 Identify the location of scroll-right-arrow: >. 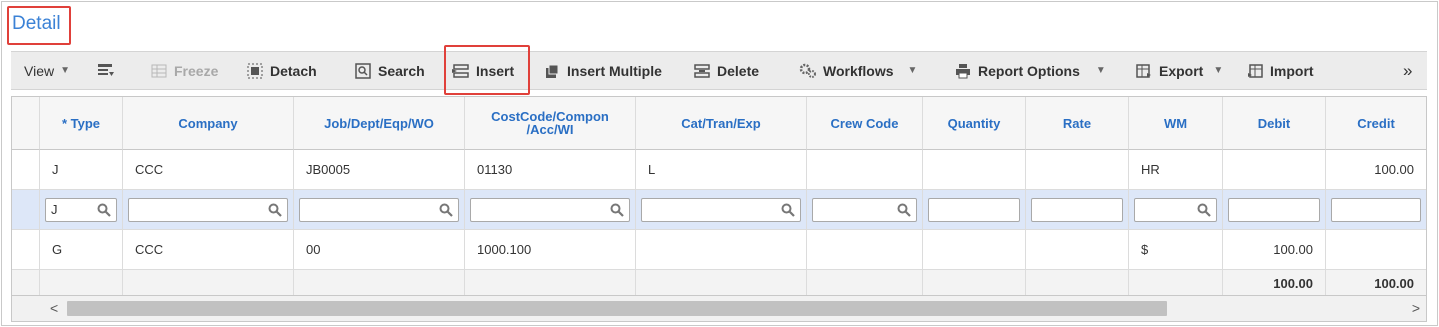
(1416, 308).